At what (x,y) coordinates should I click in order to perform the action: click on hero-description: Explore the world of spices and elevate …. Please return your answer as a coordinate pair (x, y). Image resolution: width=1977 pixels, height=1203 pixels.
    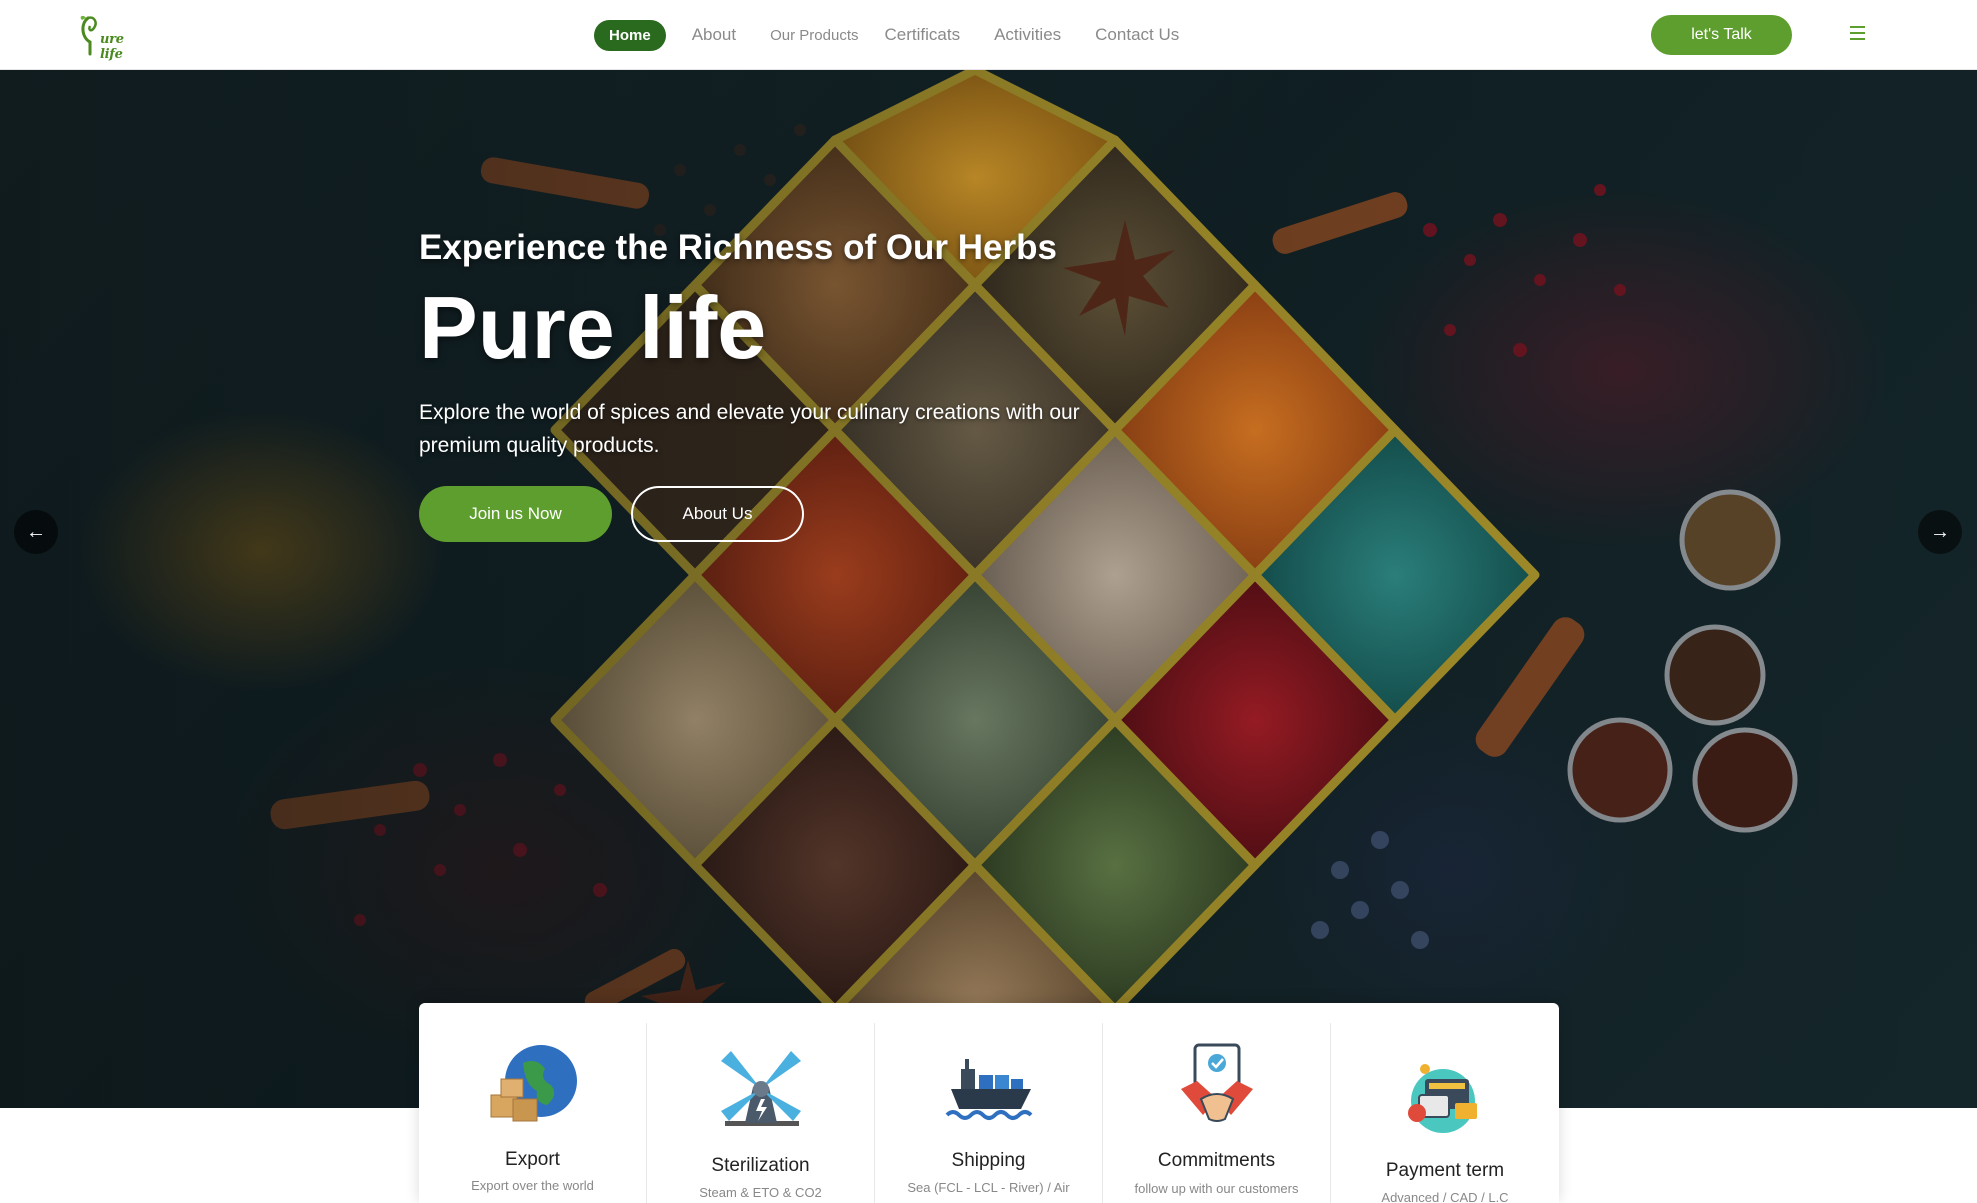
    Looking at the image, I should click on (749, 429).